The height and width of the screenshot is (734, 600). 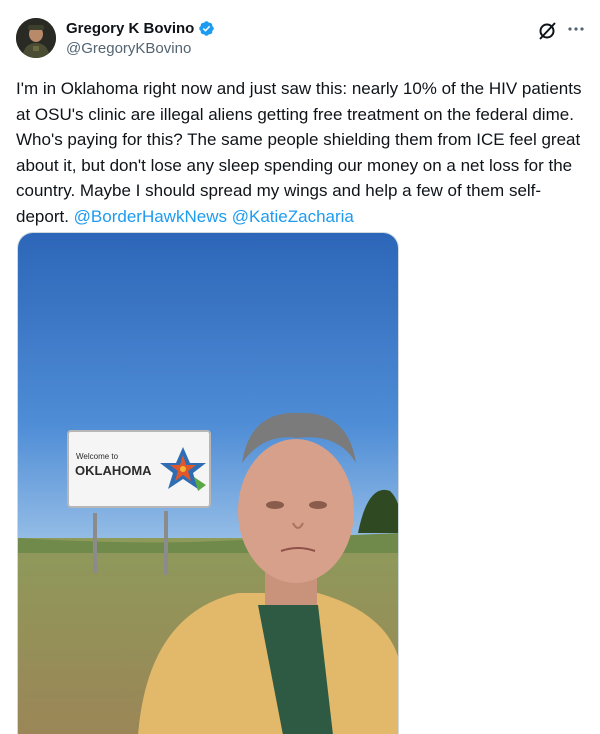 What do you see at coordinates (113, 470) in the screenshot?
I see `sign-text: OKLAHOMA` at bounding box center [113, 470].